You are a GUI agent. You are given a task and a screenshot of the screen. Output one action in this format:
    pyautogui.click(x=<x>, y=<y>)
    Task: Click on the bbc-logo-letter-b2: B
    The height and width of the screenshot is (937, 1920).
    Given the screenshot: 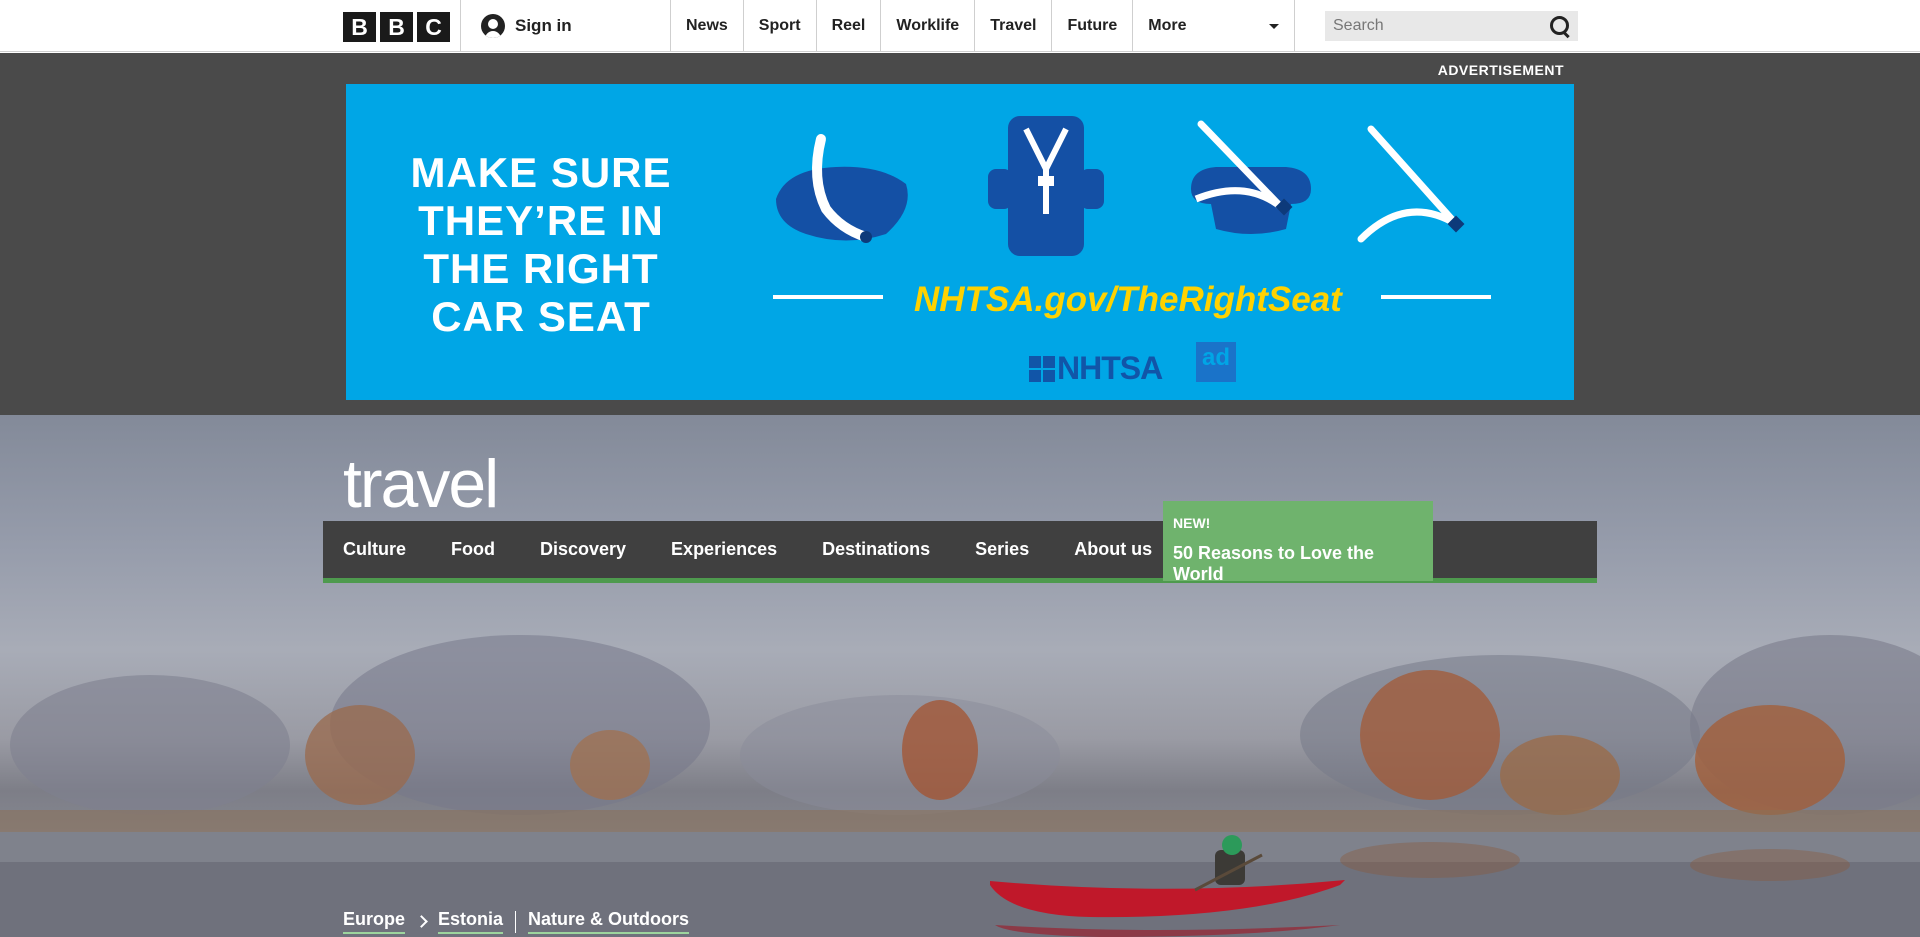 What is the action you would take?
    pyautogui.click(x=396, y=27)
    